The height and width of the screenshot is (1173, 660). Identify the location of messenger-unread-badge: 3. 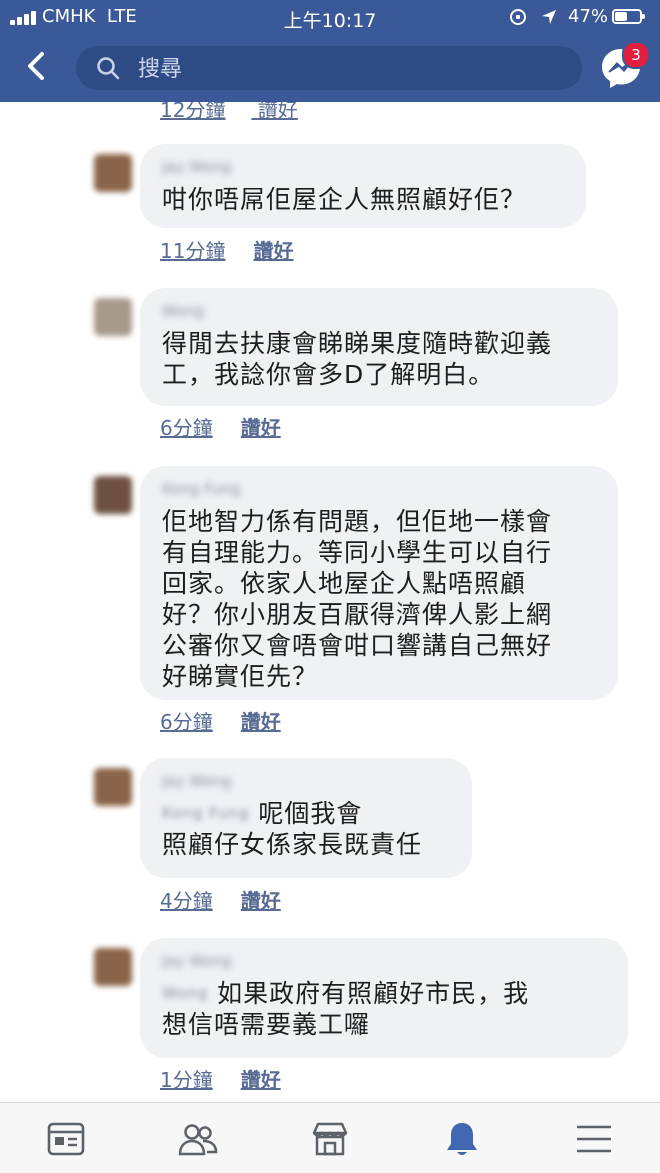
(636, 55).